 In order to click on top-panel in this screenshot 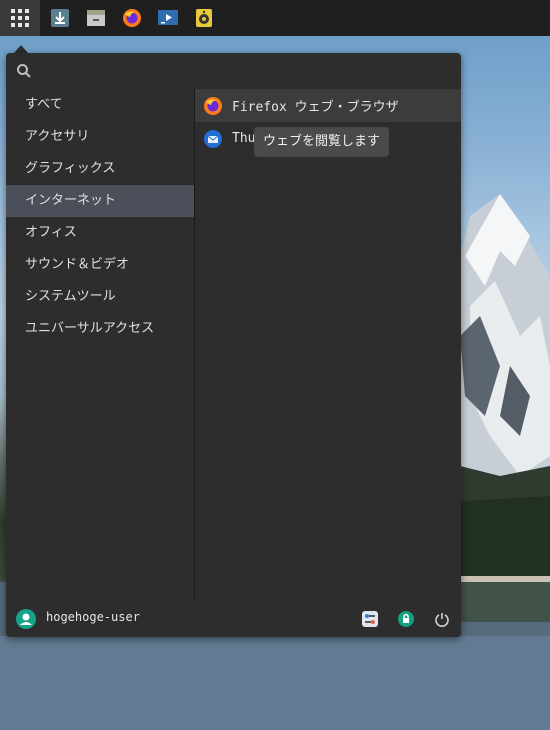, I will do `click(275, 18)`.